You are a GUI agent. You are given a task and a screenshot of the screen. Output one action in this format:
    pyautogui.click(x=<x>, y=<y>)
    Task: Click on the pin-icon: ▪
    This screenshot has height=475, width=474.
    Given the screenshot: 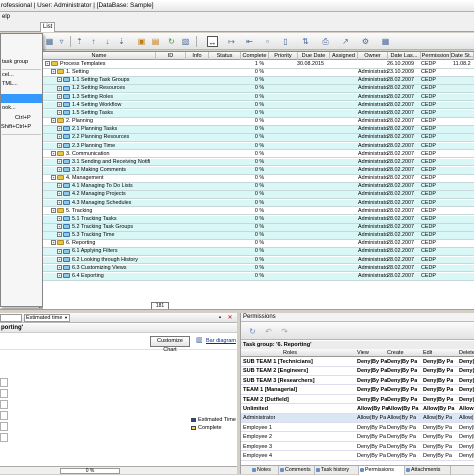 What is the action you would take?
    pyautogui.click(x=220, y=318)
    